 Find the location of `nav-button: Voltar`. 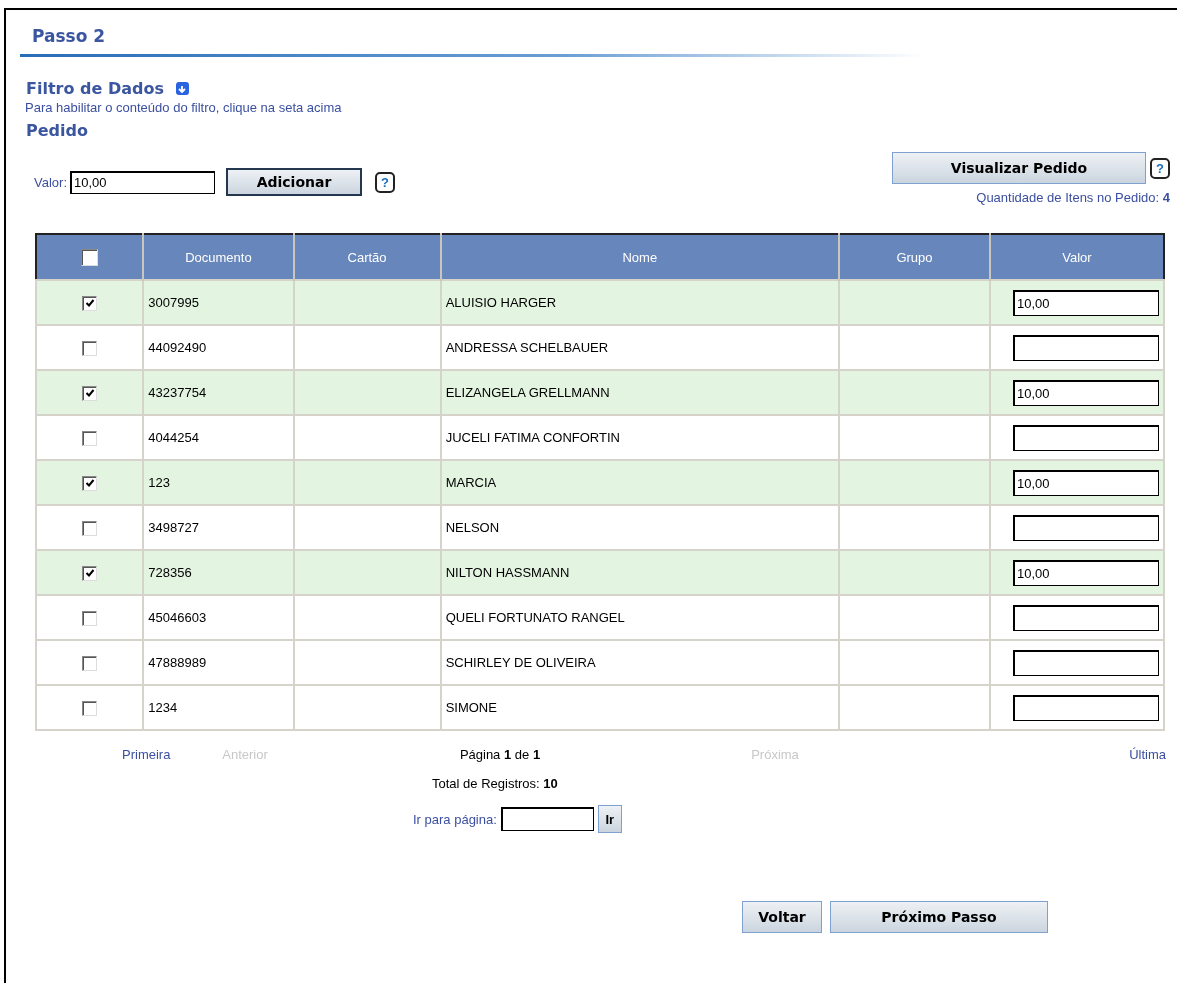

nav-button: Voltar is located at coordinates (782, 917).